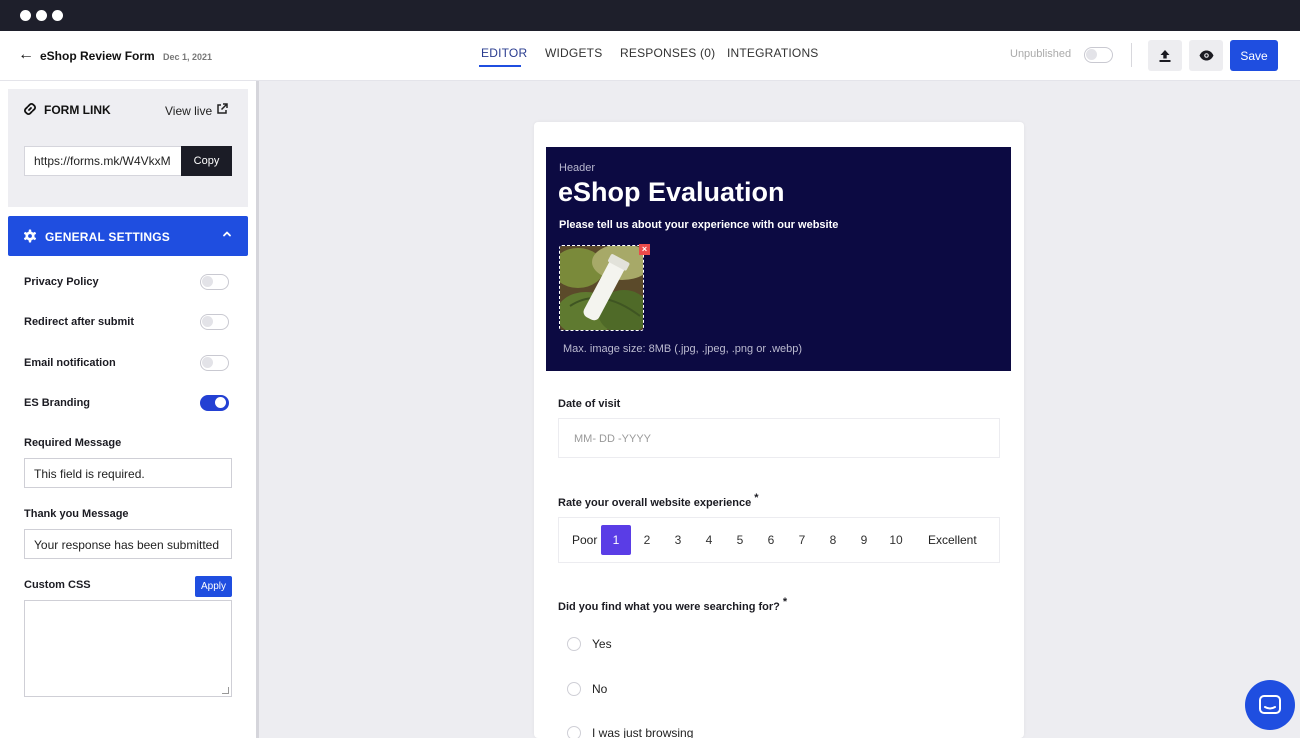 Image resolution: width=1300 pixels, height=738 pixels. I want to click on es-branding-toggle, so click(214, 403).